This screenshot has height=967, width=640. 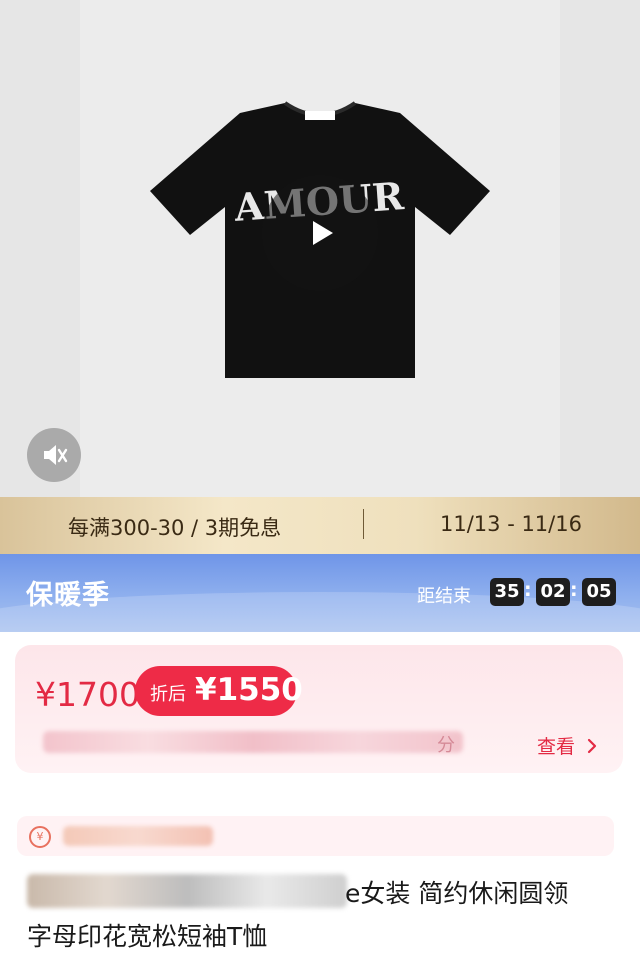 What do you see at coordinates (40, 837) in the screenshot?
I see `coupon-icon: ¥` at bounding box center [40, 837].